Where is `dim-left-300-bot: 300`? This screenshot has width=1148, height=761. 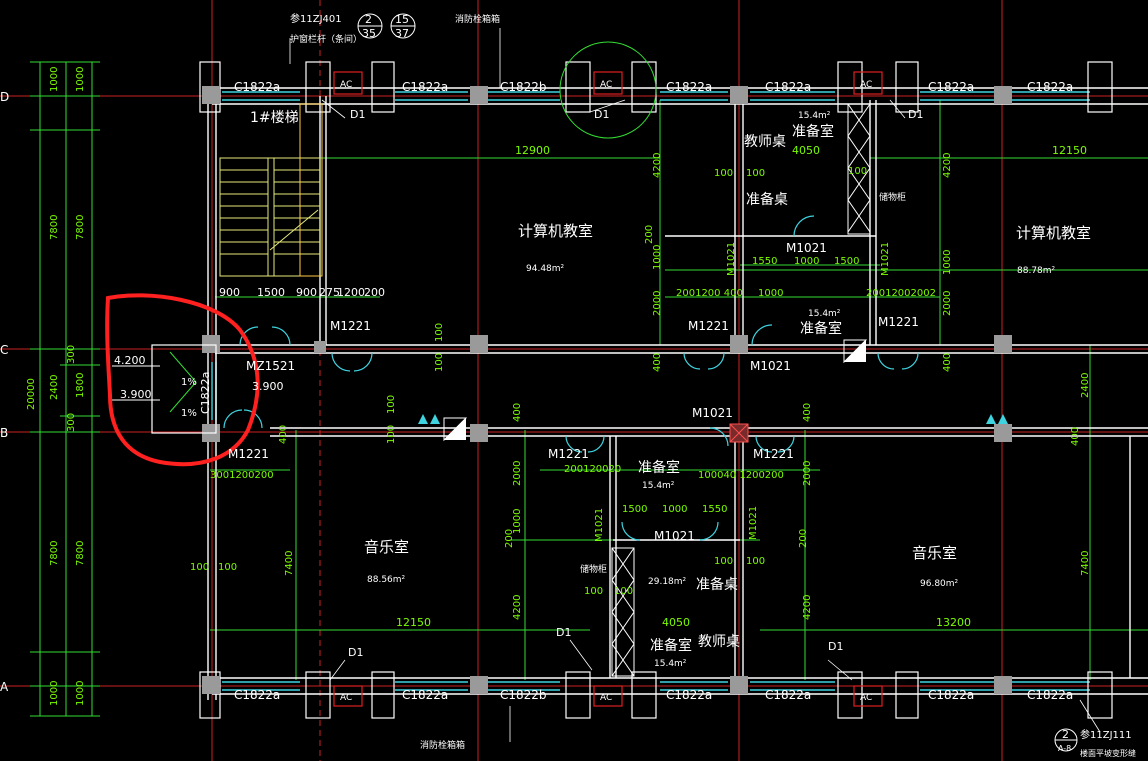
dim-left-300-bot: 300 is located at coordinates (71, 422).